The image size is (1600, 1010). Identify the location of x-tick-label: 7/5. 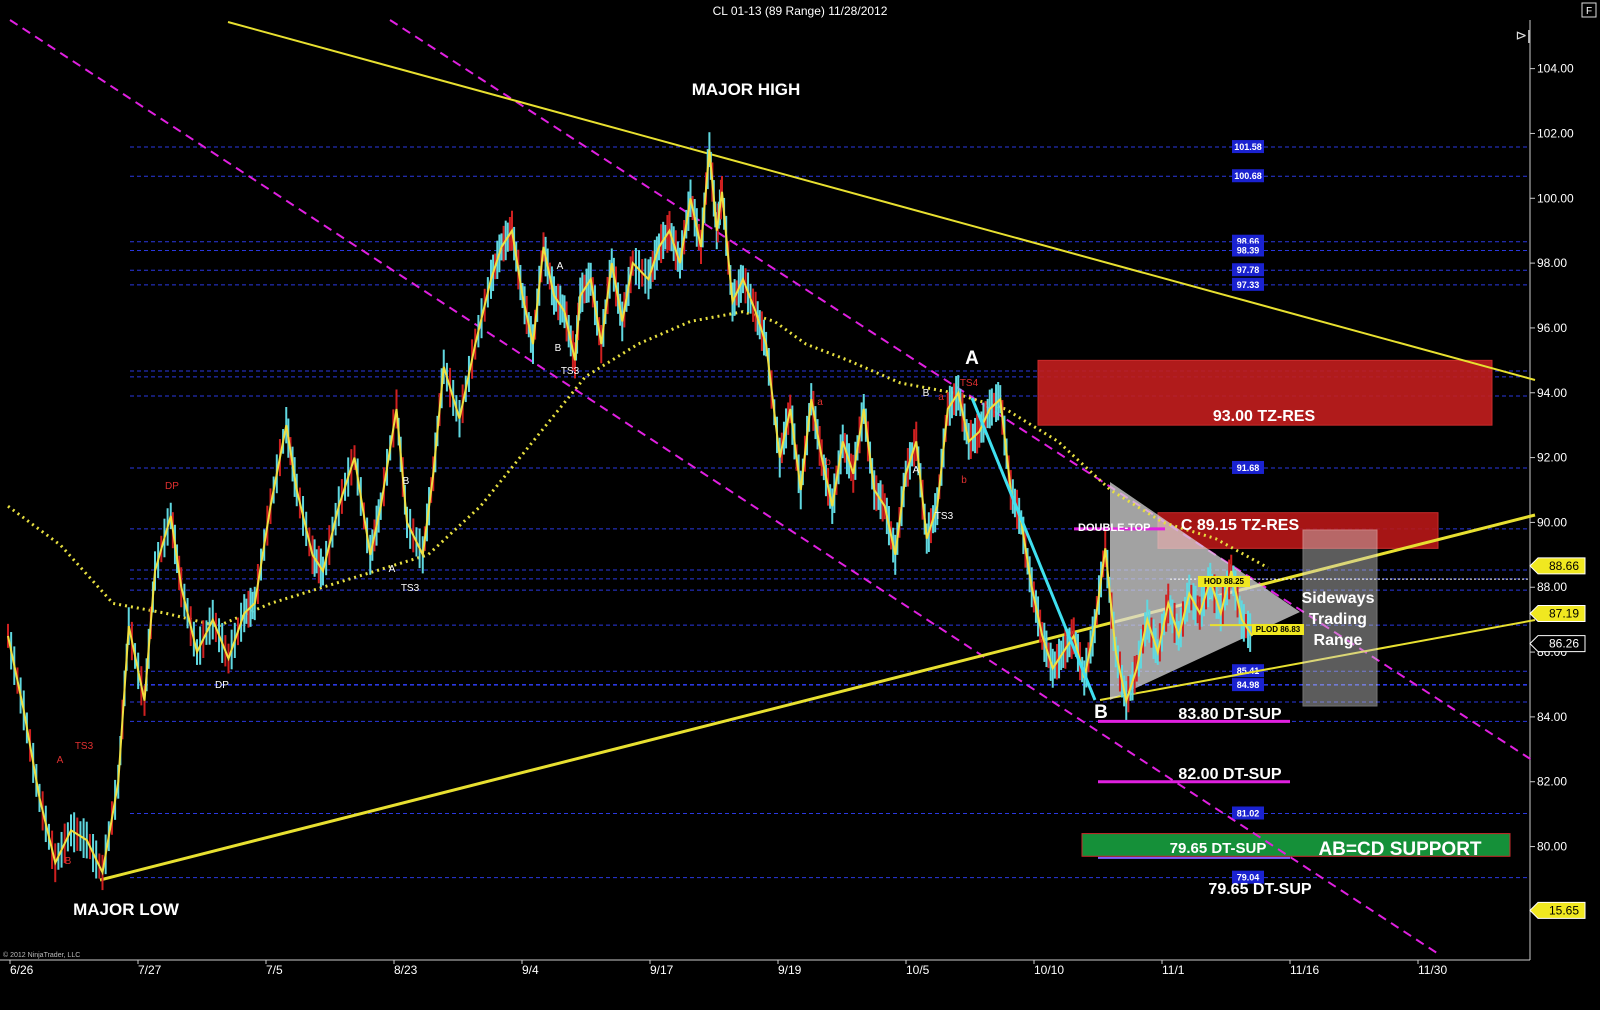
(274, 970).